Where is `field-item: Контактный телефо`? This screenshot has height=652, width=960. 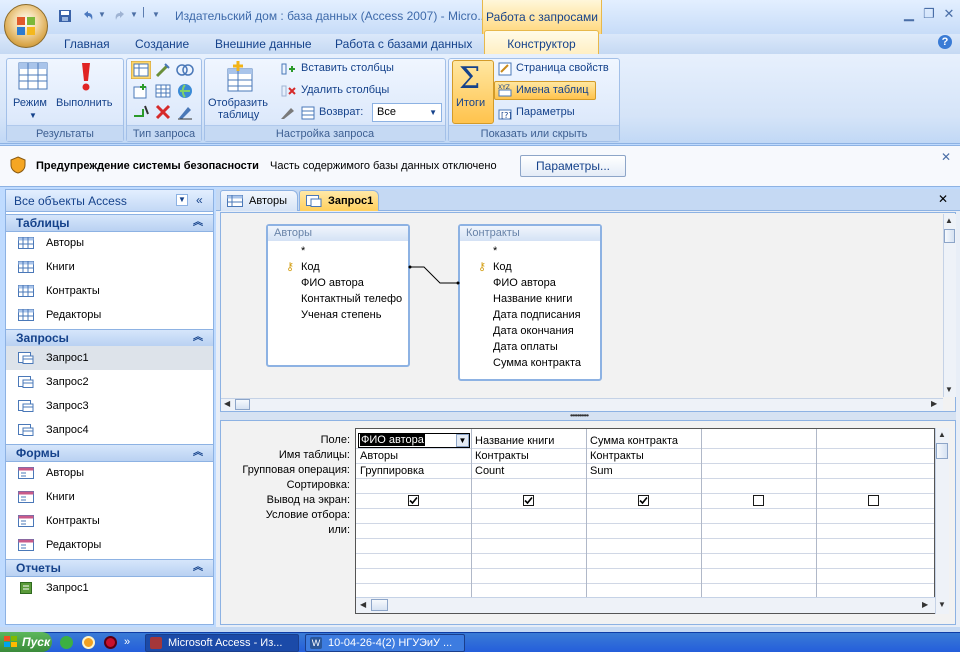
field-item: Контактный телефо is located at coordinates (354, 299).